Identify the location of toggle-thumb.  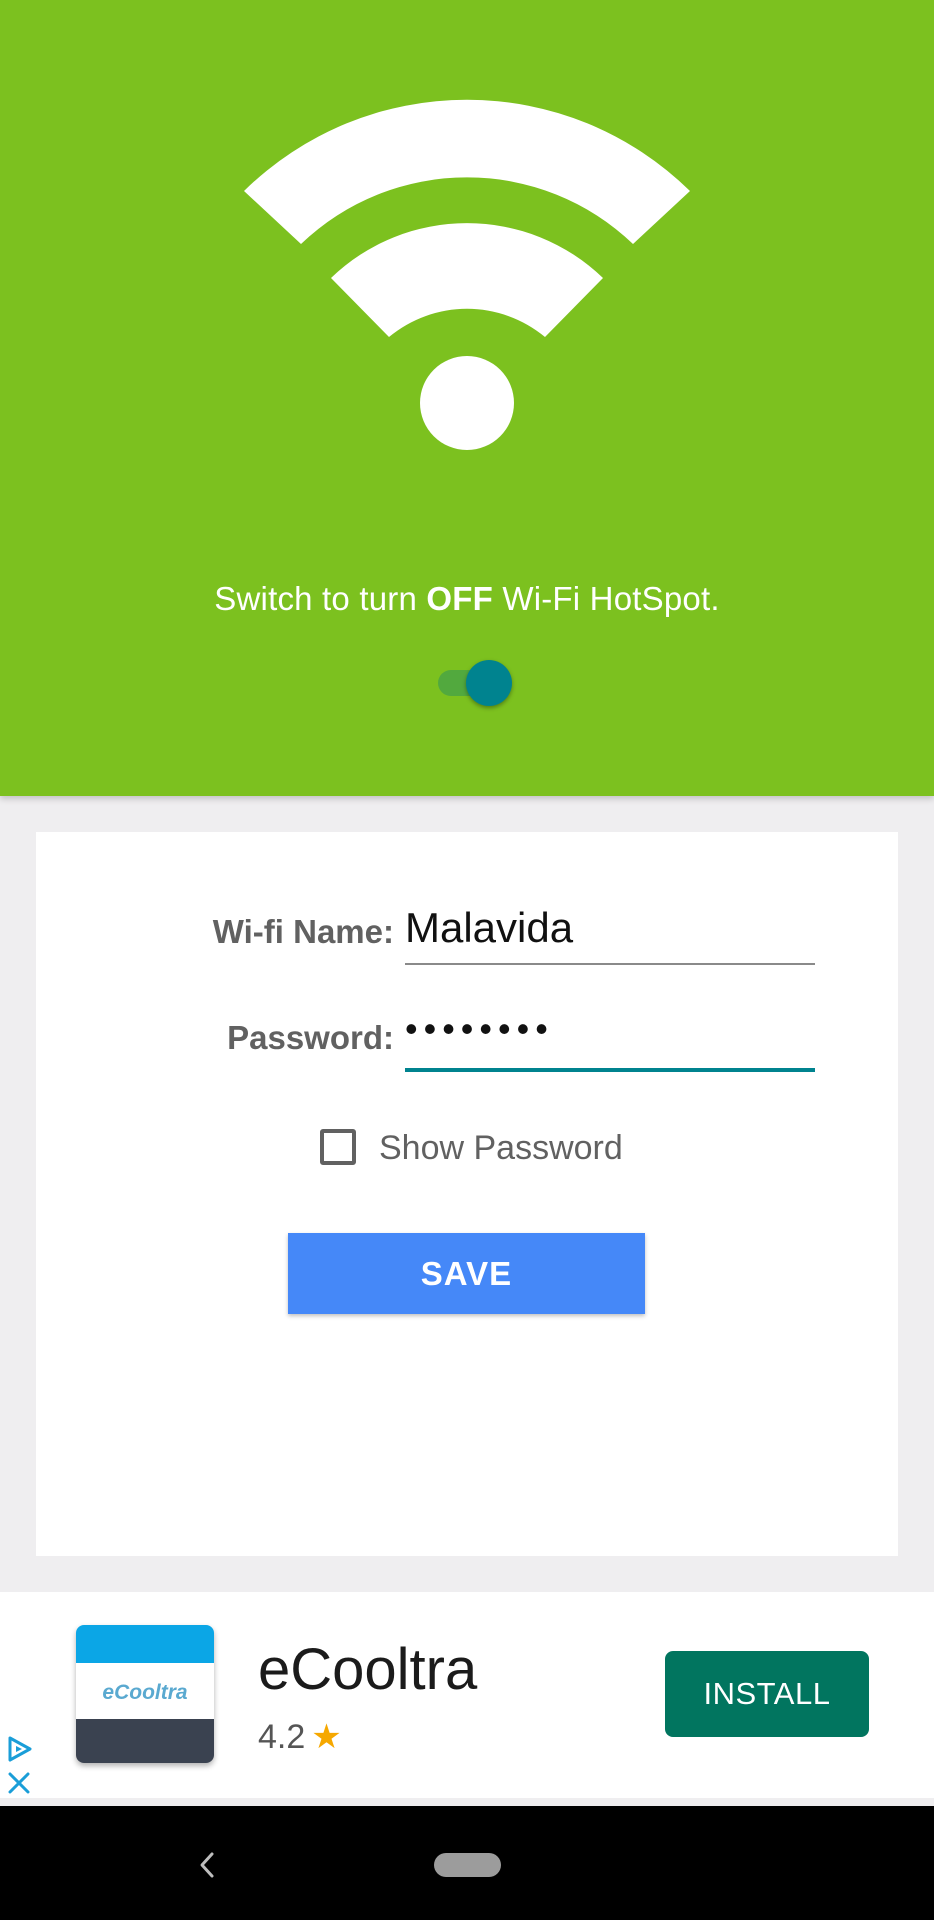
(489, 683).